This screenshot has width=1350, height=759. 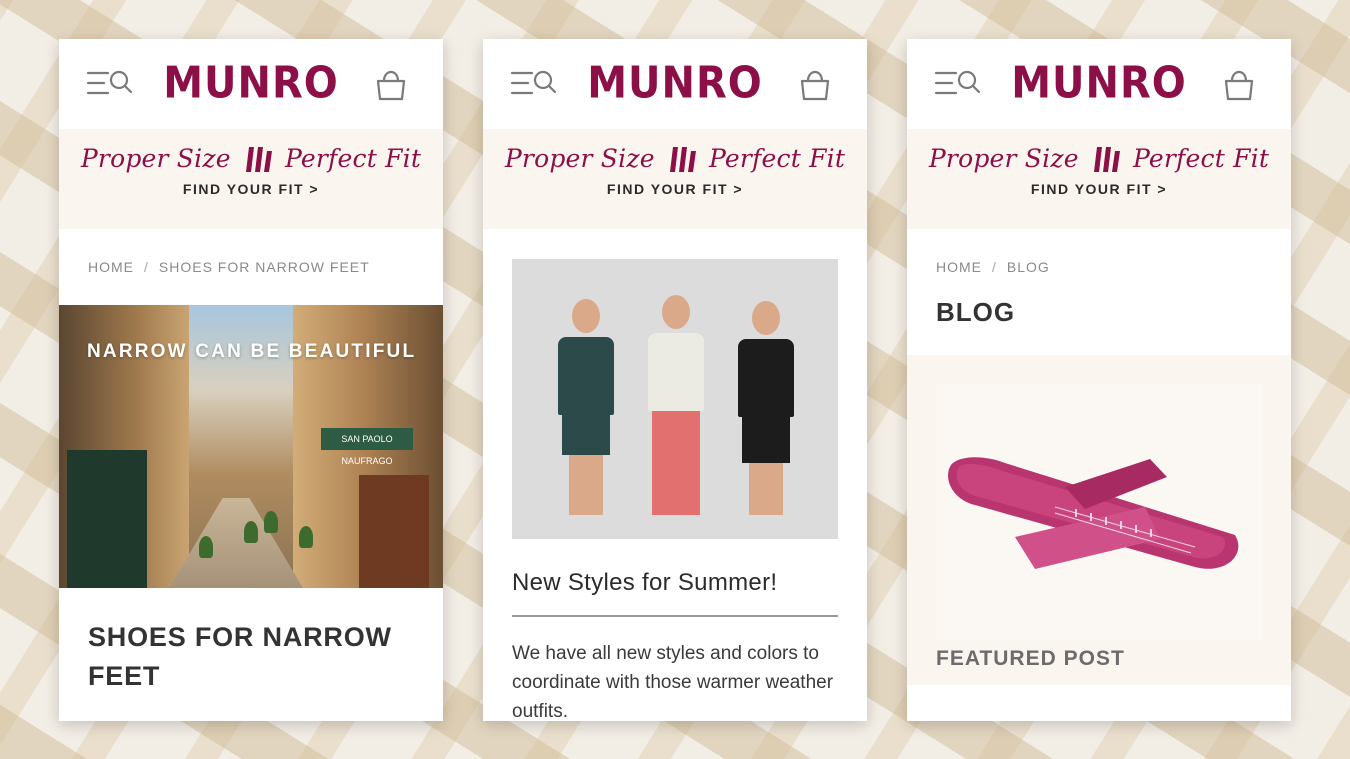 I want to click on models-photo, so click(x=675, y=399).